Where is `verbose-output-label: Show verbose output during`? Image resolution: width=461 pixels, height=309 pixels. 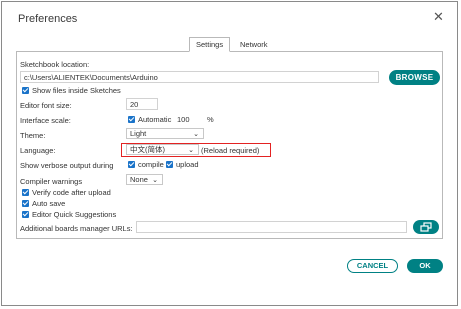
verbose-output-label: Show verbose output during is located at coordinates (67, 165).